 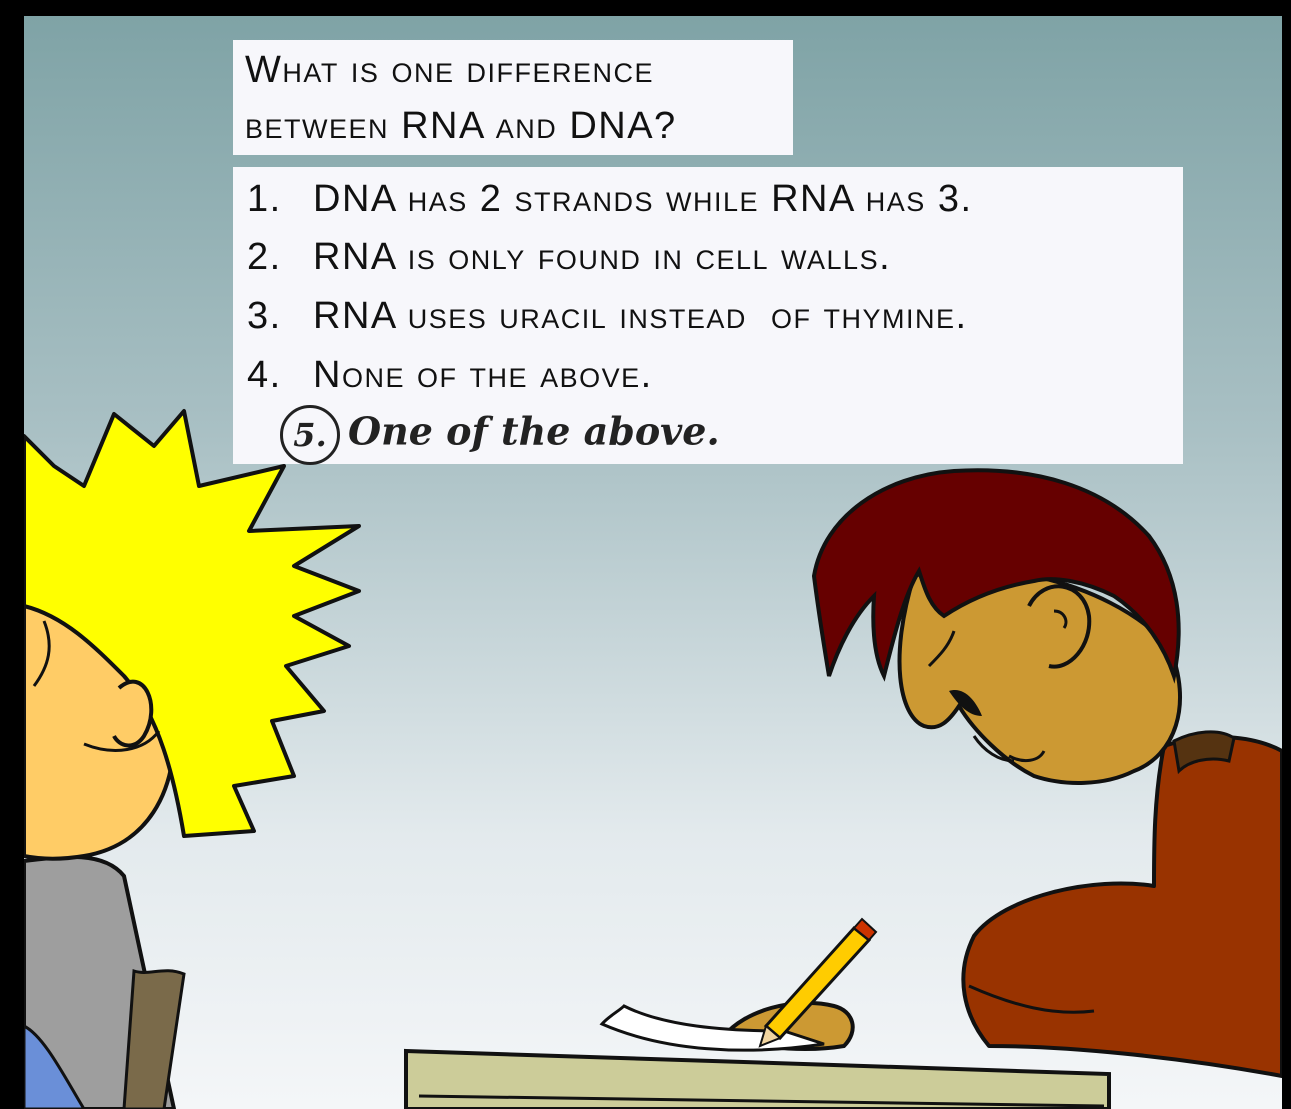 What do you see at coordinates (310, 435) in the screenshot?
I see `circled-number: 5.` at bounding box center [310, 435].